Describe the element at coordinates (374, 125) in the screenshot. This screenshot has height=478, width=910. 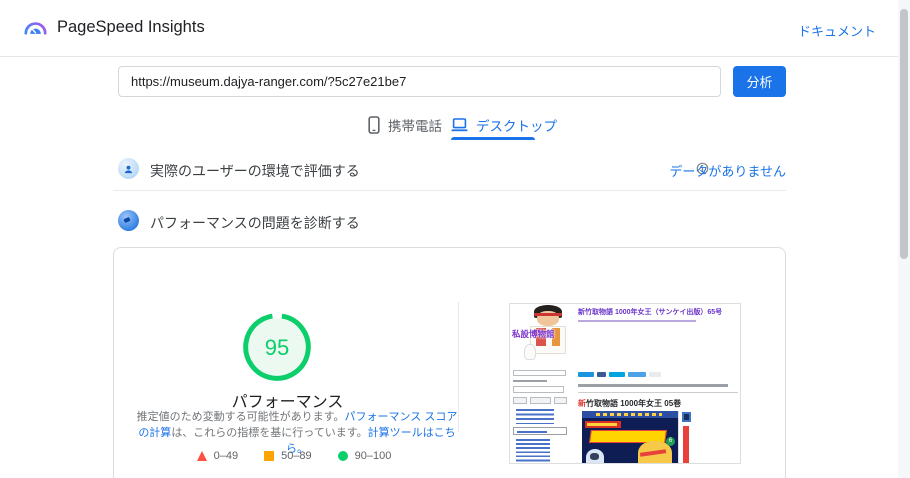
I see `phone-icon` at that location.